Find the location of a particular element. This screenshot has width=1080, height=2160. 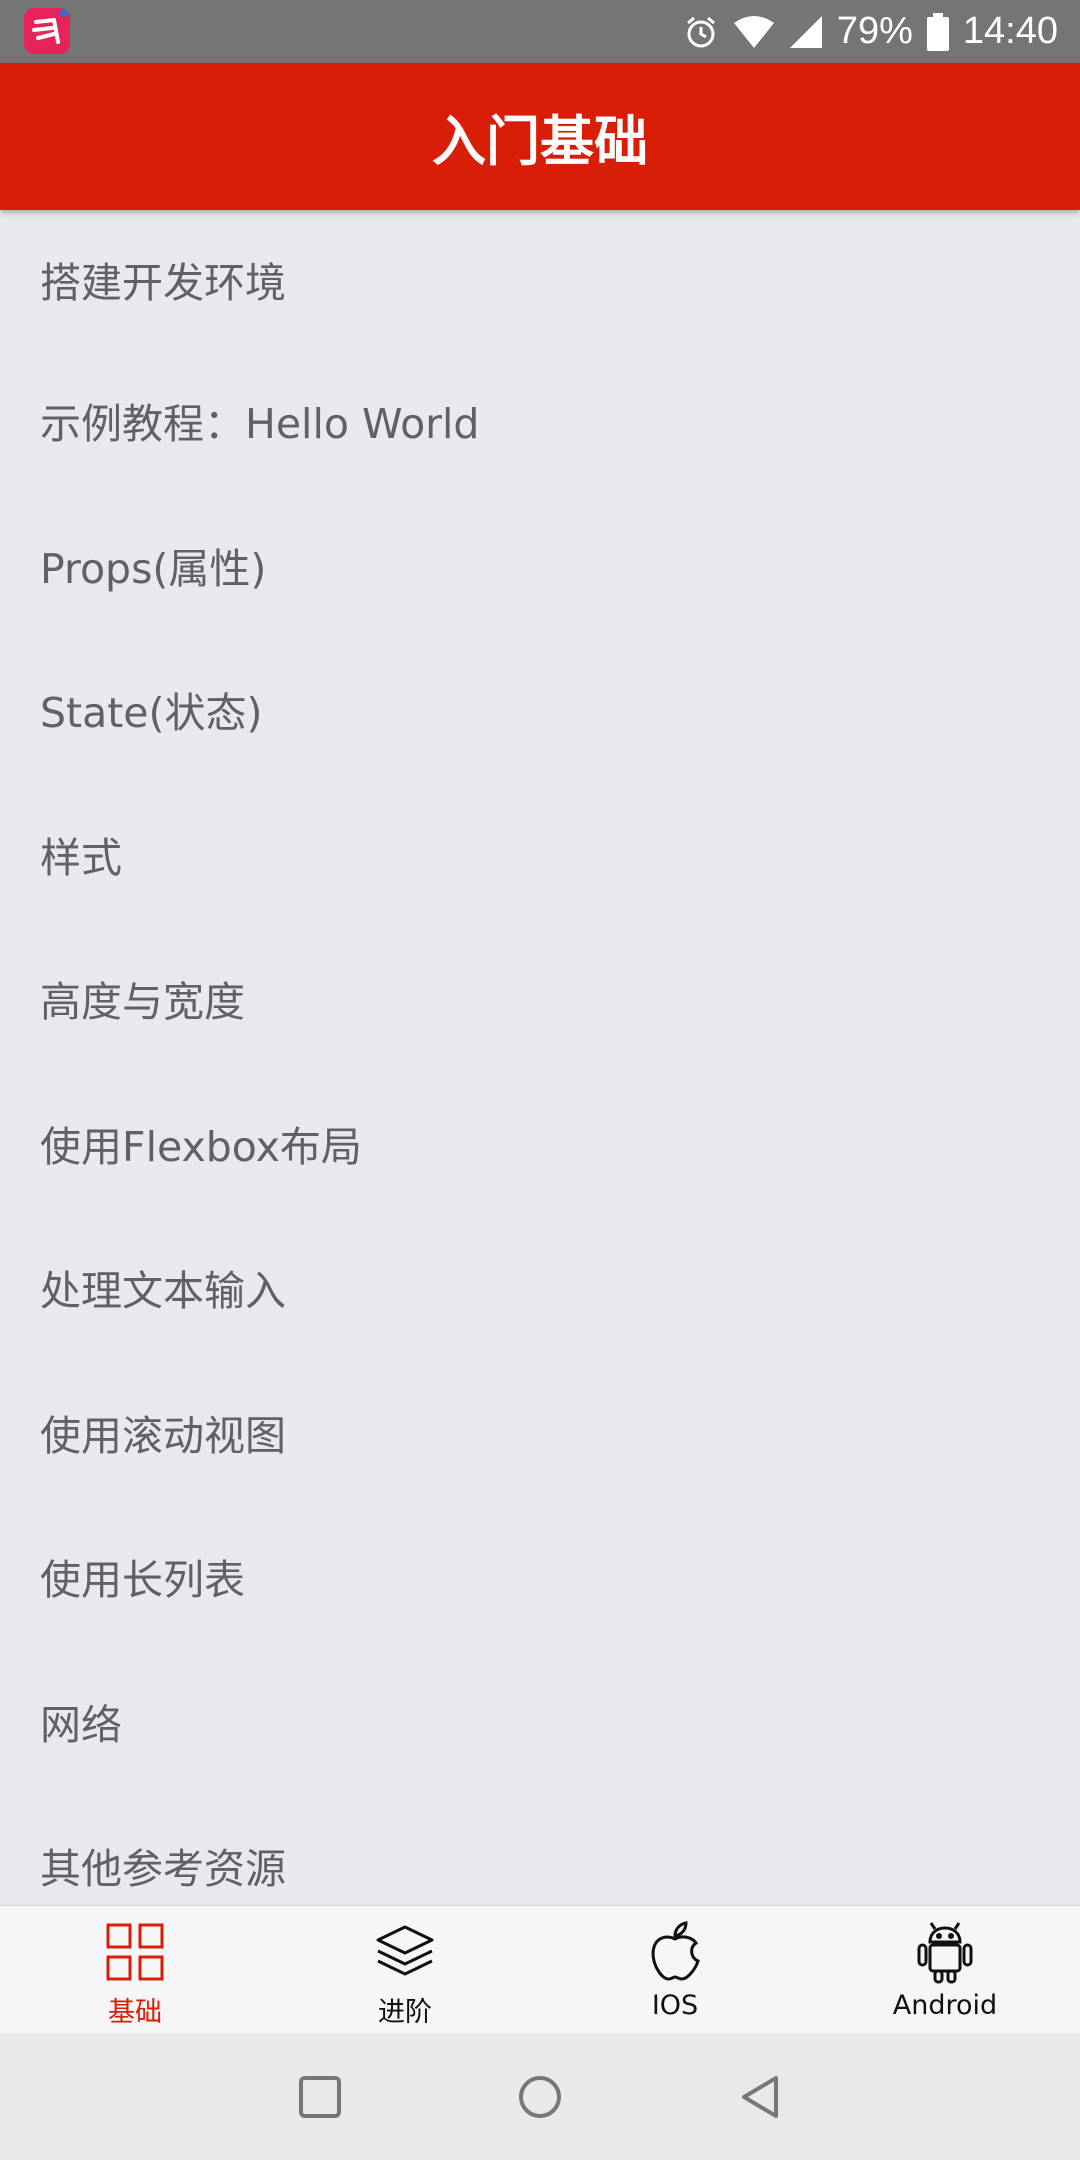

tab-ios: IOS is located at coordinates (675, 1970).